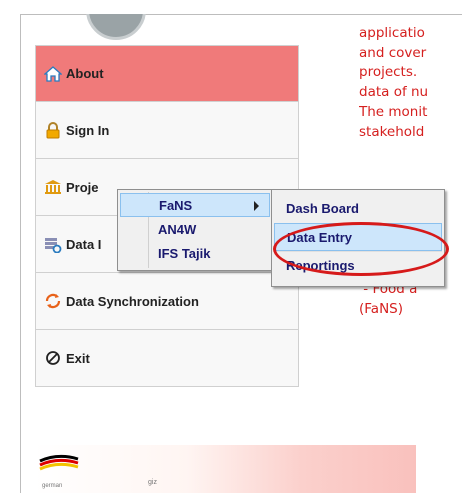  What do you see at coordinates (52, 486) in the screenshot?
I see `logo-text: german` at bounding box center [52, 486].